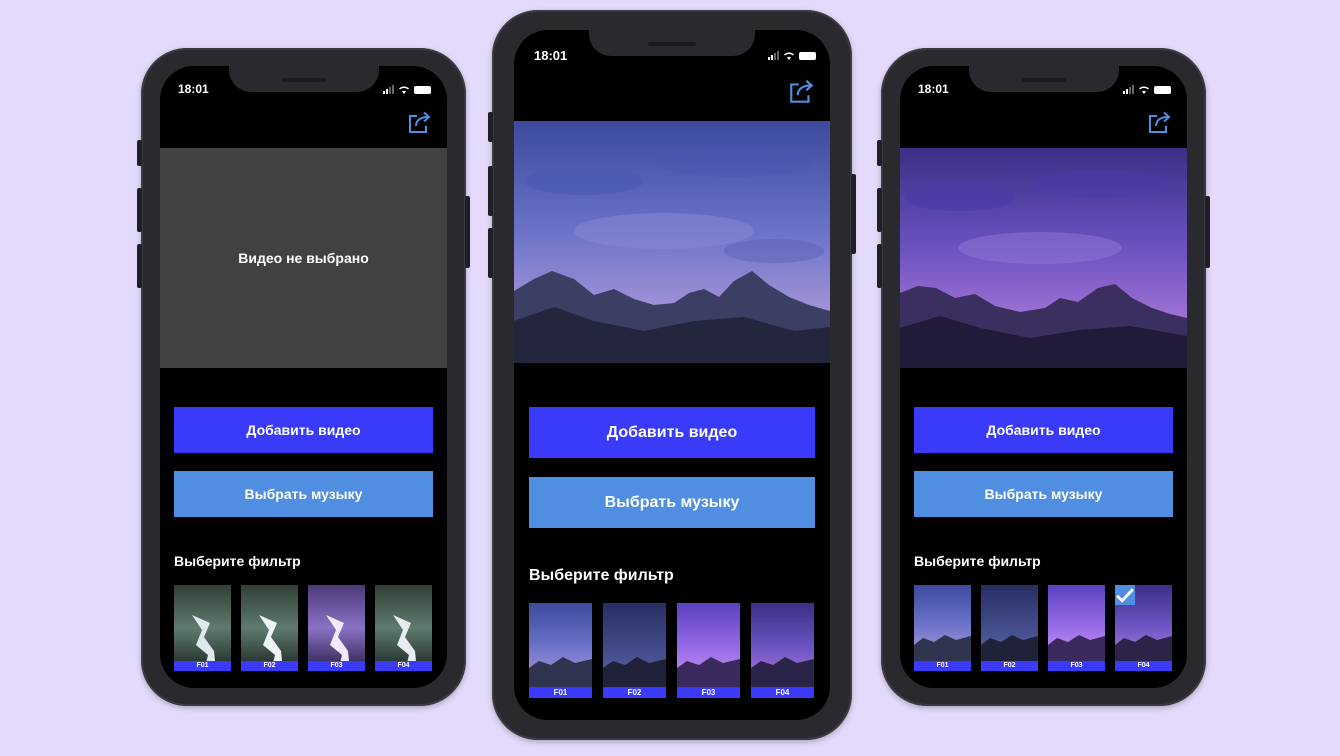 This screenshot has height=756, width=1340. I want to click on video-preview-placeholder: Видео не выбрано, so click(303, 258).